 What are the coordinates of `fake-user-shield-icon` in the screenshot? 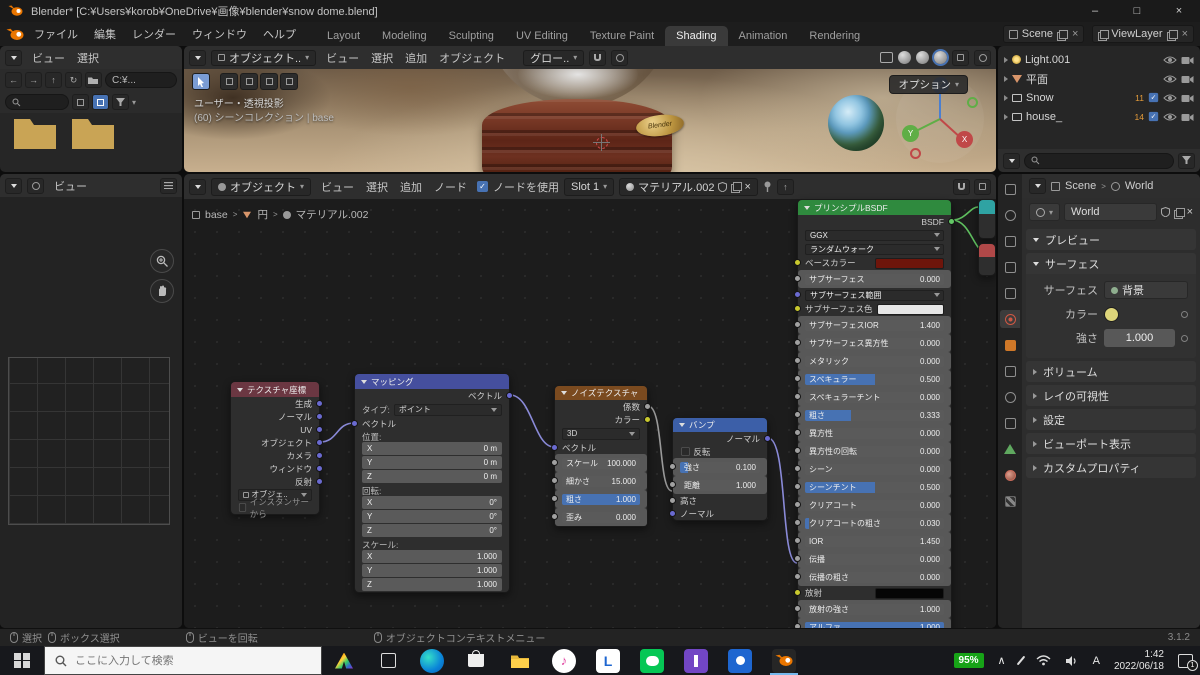 It's located at (723, 186).